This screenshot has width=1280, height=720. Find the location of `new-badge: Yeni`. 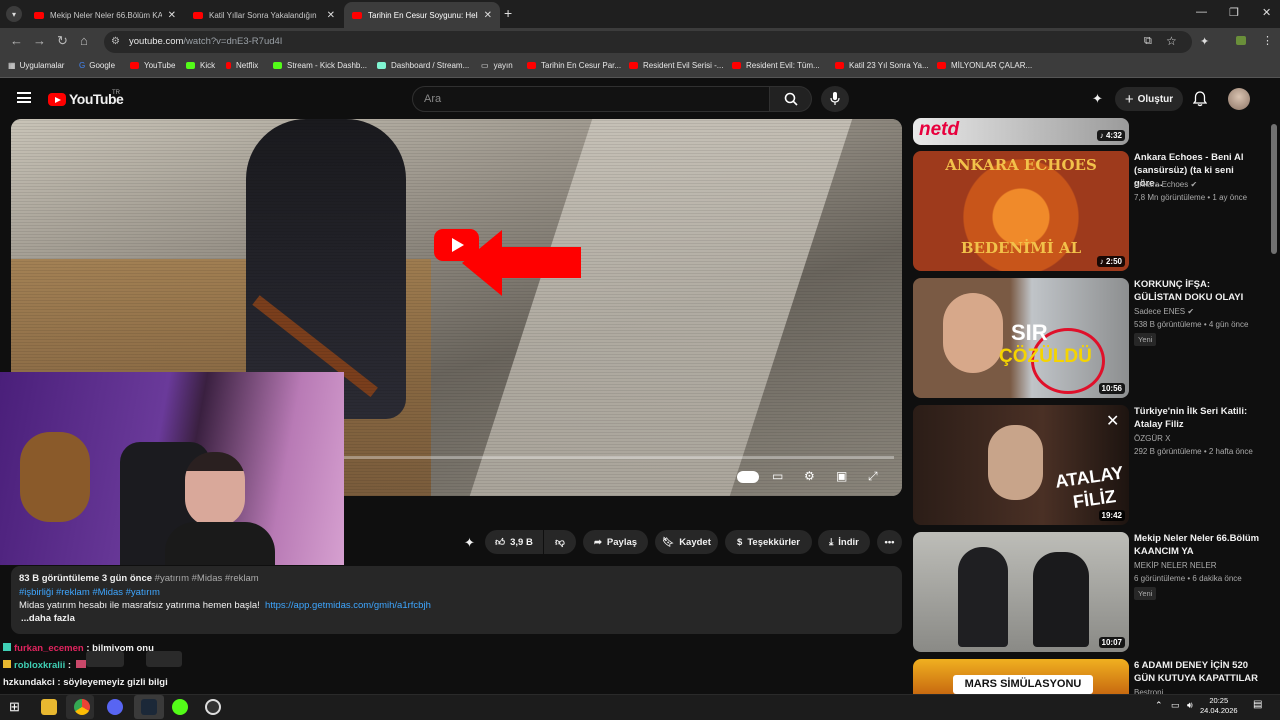

new-badge: Yeni is located at coordinates (1145, 593).